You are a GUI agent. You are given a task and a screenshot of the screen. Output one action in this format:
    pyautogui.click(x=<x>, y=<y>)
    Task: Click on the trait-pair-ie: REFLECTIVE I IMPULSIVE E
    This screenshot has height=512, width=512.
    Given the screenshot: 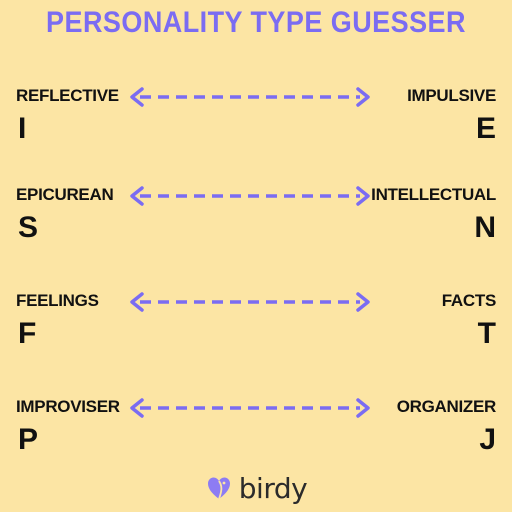 What is the action you would take?
    pyautogui.click(x=256, y=121)
    